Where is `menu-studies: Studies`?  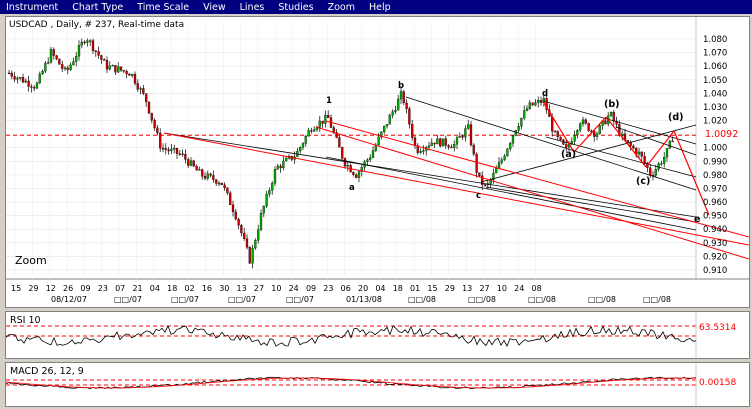 menu-studies: Studies is located at coordinates (296, 7).